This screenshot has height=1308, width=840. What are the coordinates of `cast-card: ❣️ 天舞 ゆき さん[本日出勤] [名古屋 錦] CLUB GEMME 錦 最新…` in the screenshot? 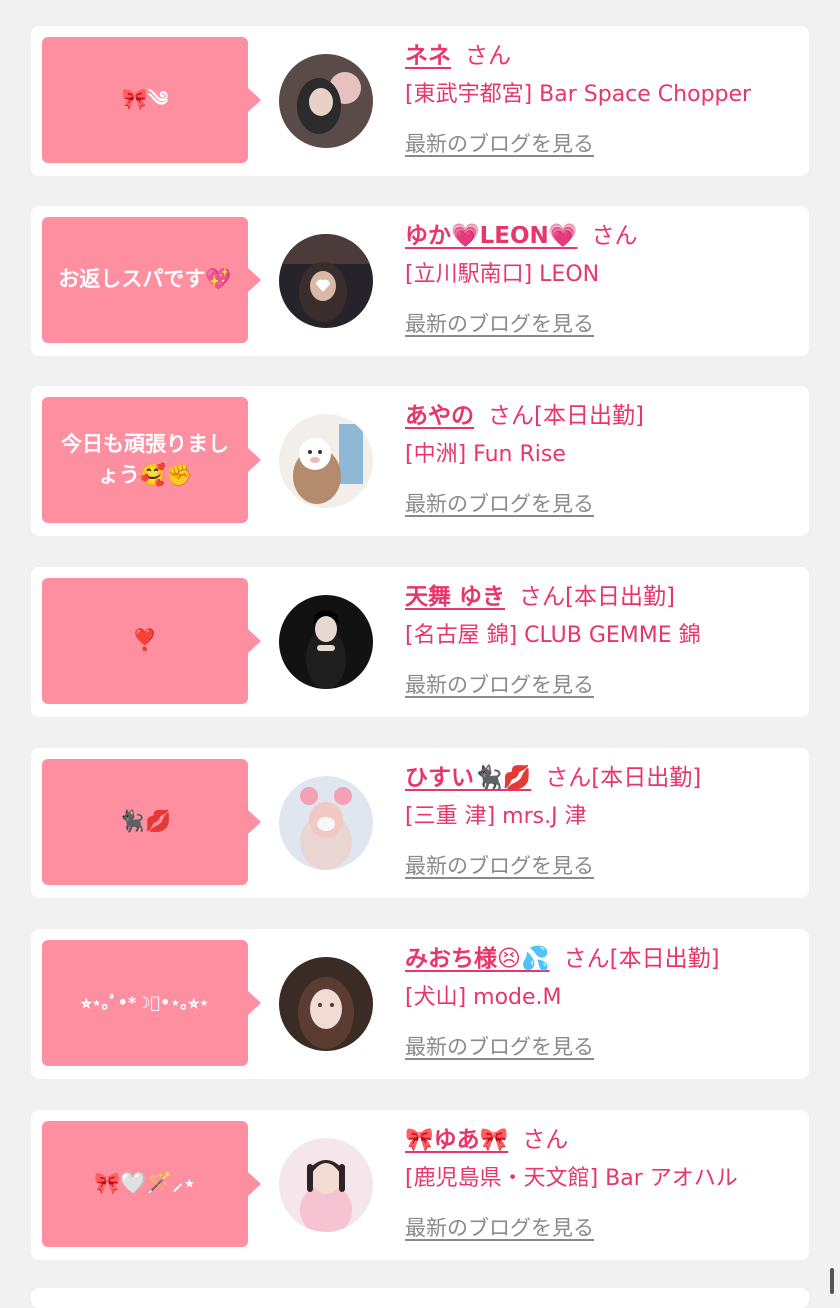 It's located at (420, 642).